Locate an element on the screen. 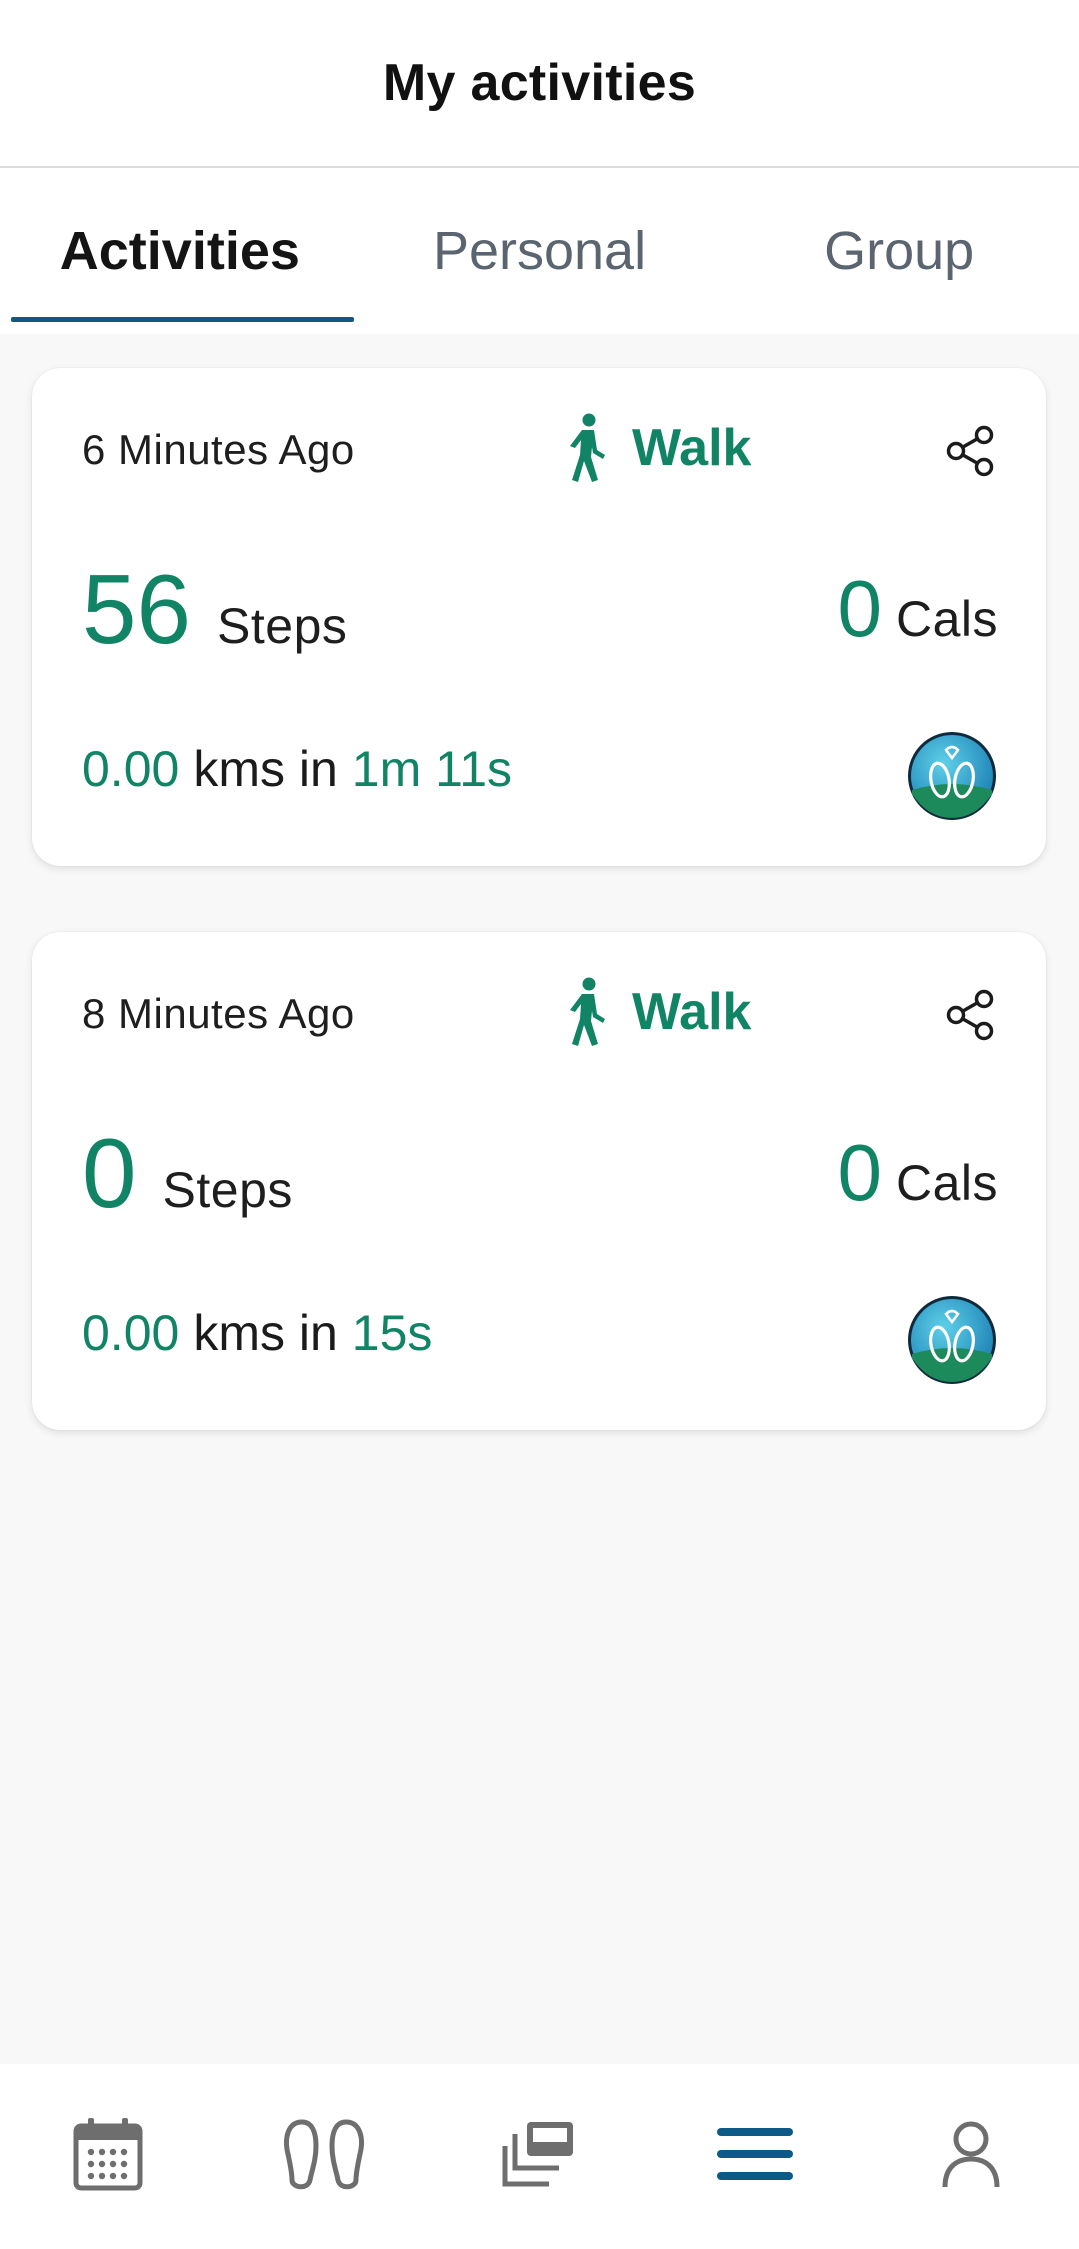  nav-steps is located at coordinates (324, 2157).